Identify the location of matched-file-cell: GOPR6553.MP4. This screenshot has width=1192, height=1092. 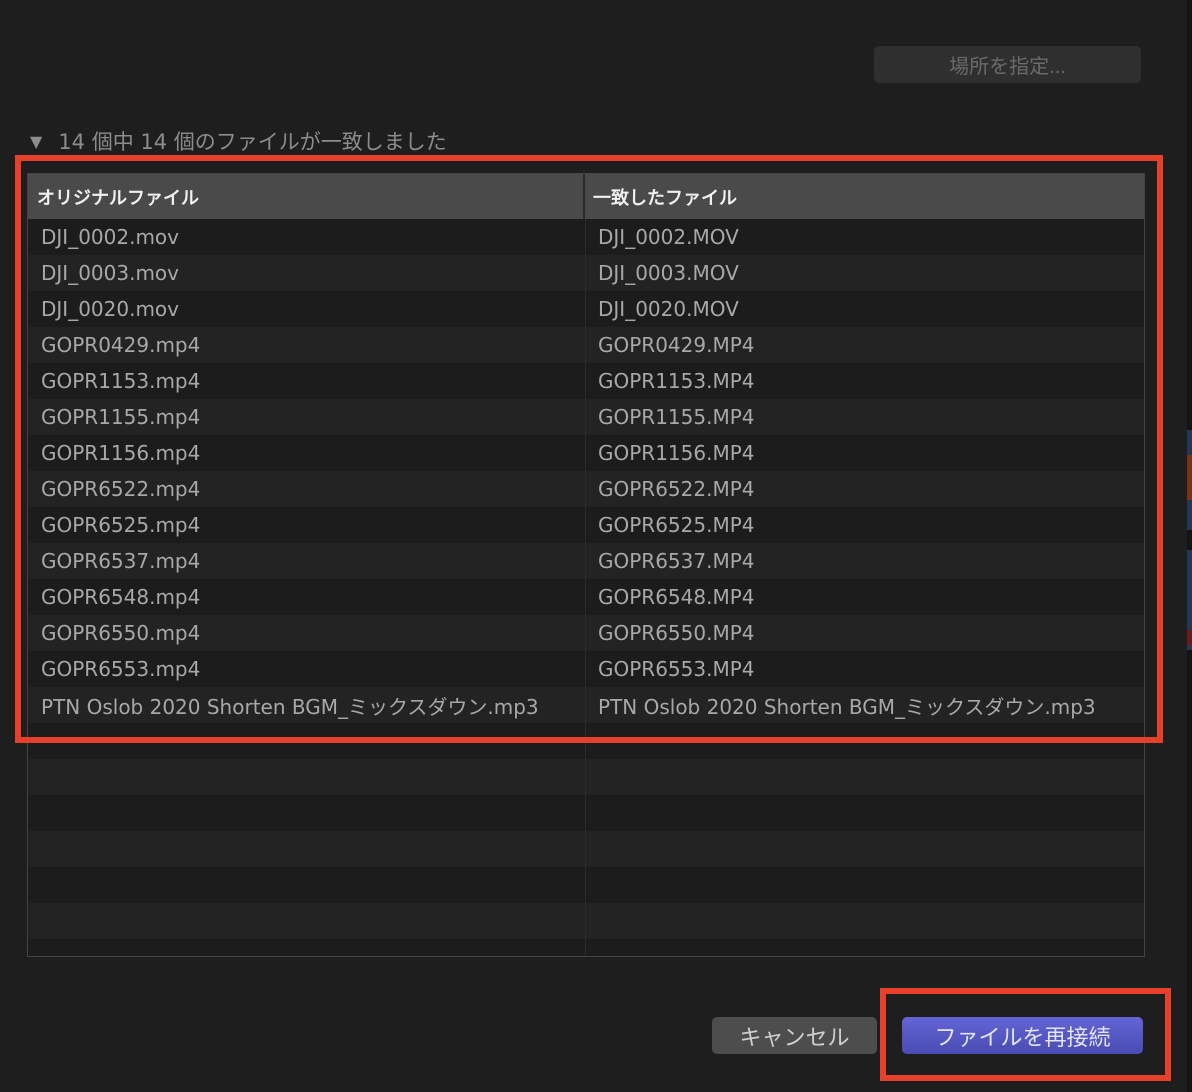
(676, 669).